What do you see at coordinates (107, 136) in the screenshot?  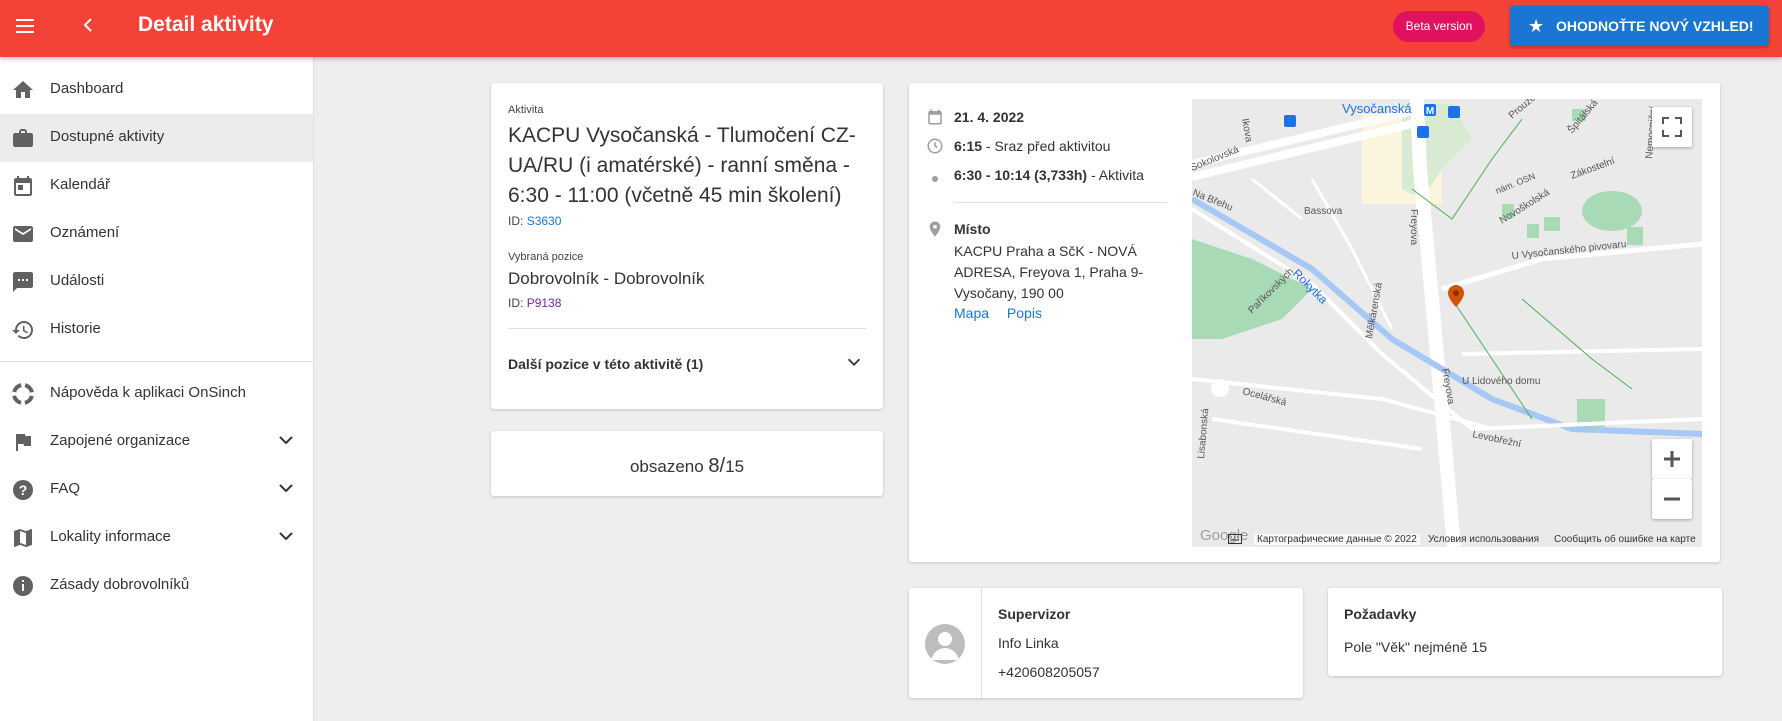 I see `sidebar-item-label: Dostupné aktivity` at bounding box center [107, 136].